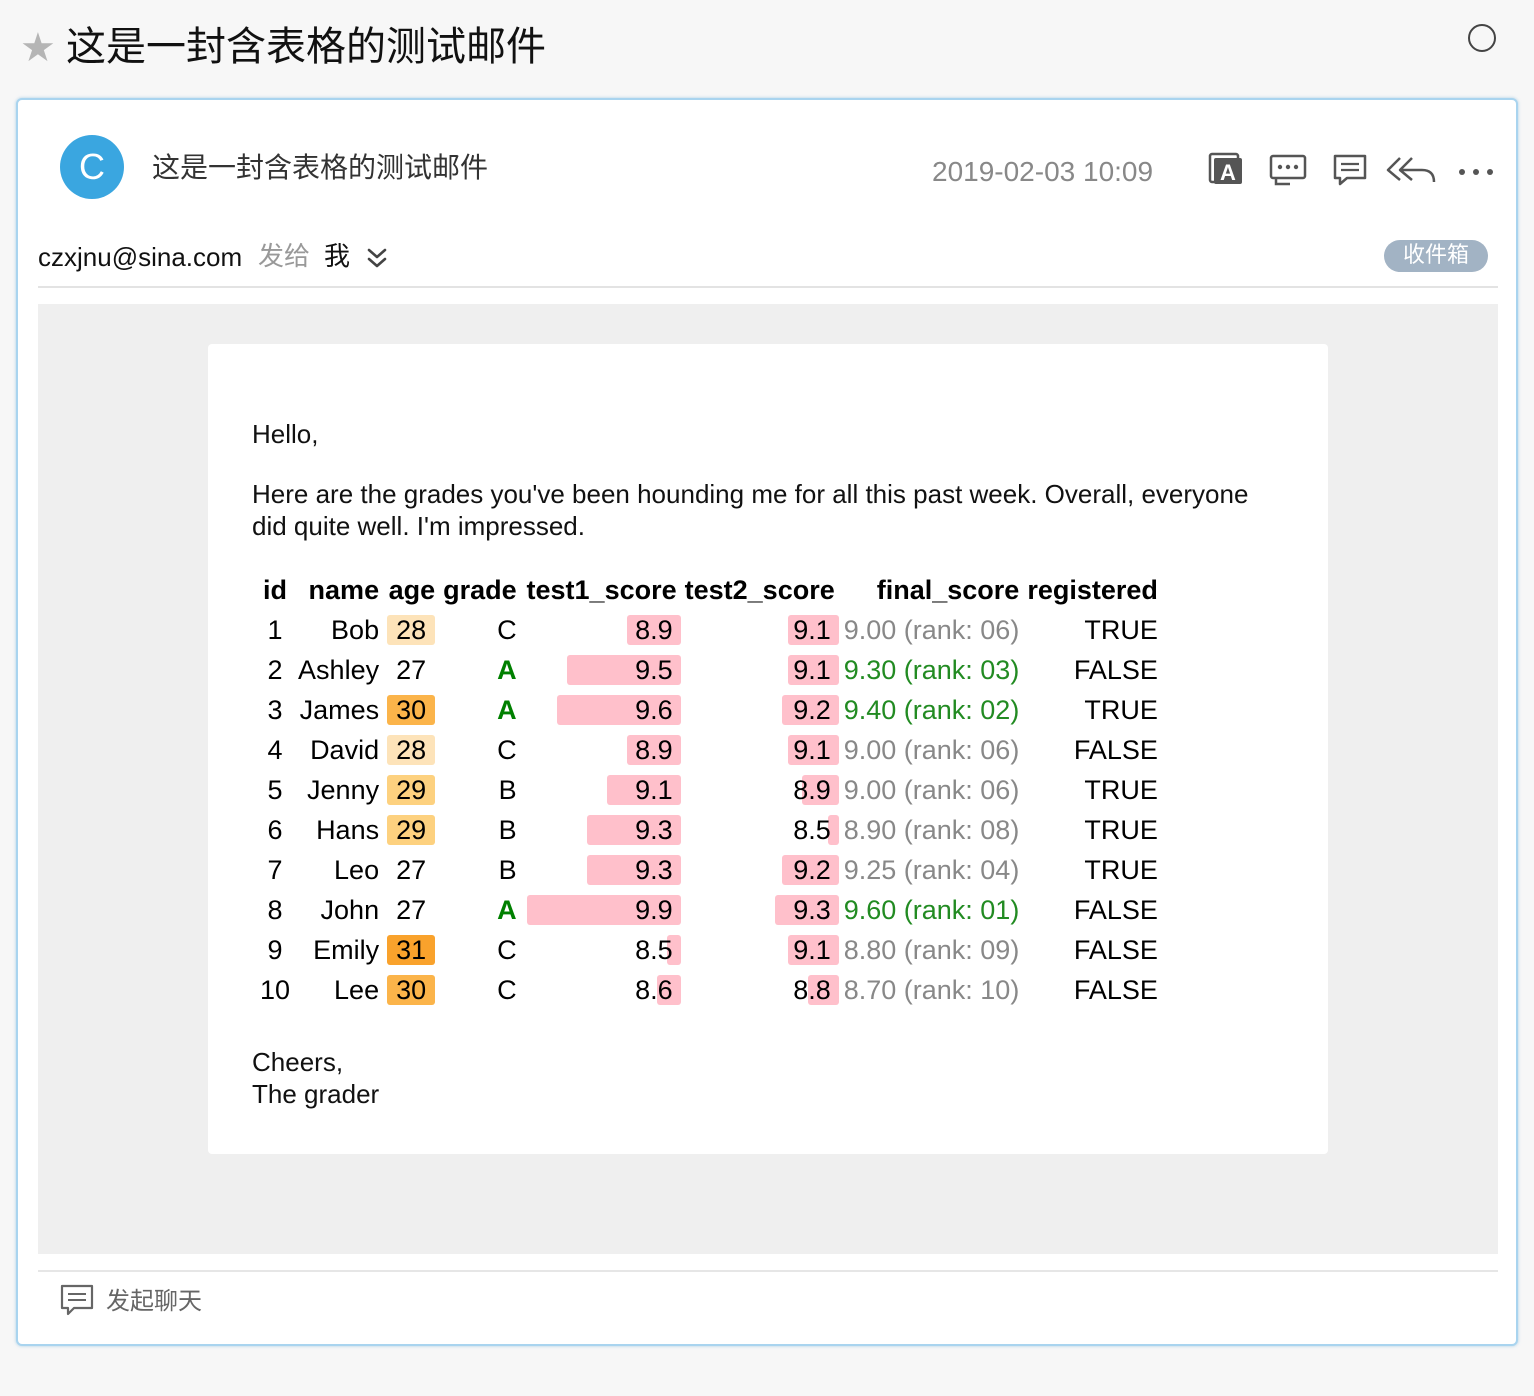 The height and width of the screenshot is (1396, 1534). I want to click on sign-off-line-1: Cheers,, so click(298, 1062).